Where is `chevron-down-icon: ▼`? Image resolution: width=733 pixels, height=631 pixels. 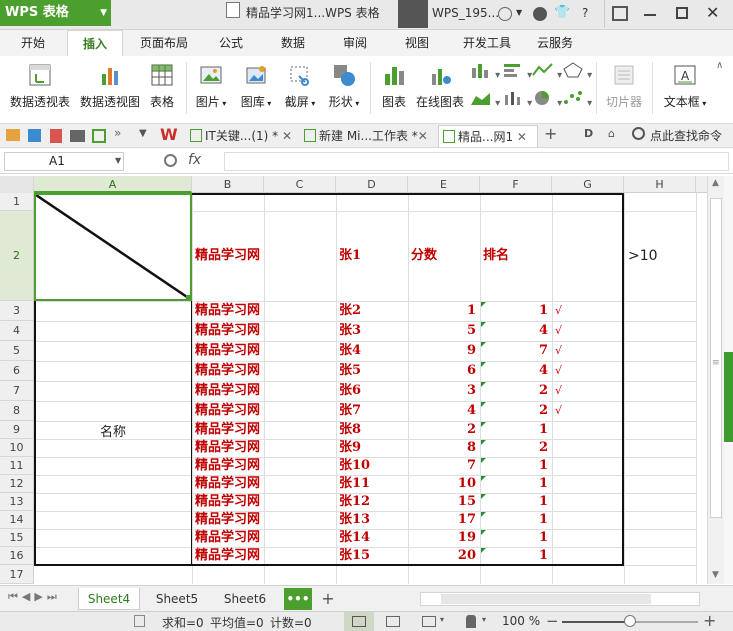
chevron-down-icon: ▼ is located at coordinates (118, 160).